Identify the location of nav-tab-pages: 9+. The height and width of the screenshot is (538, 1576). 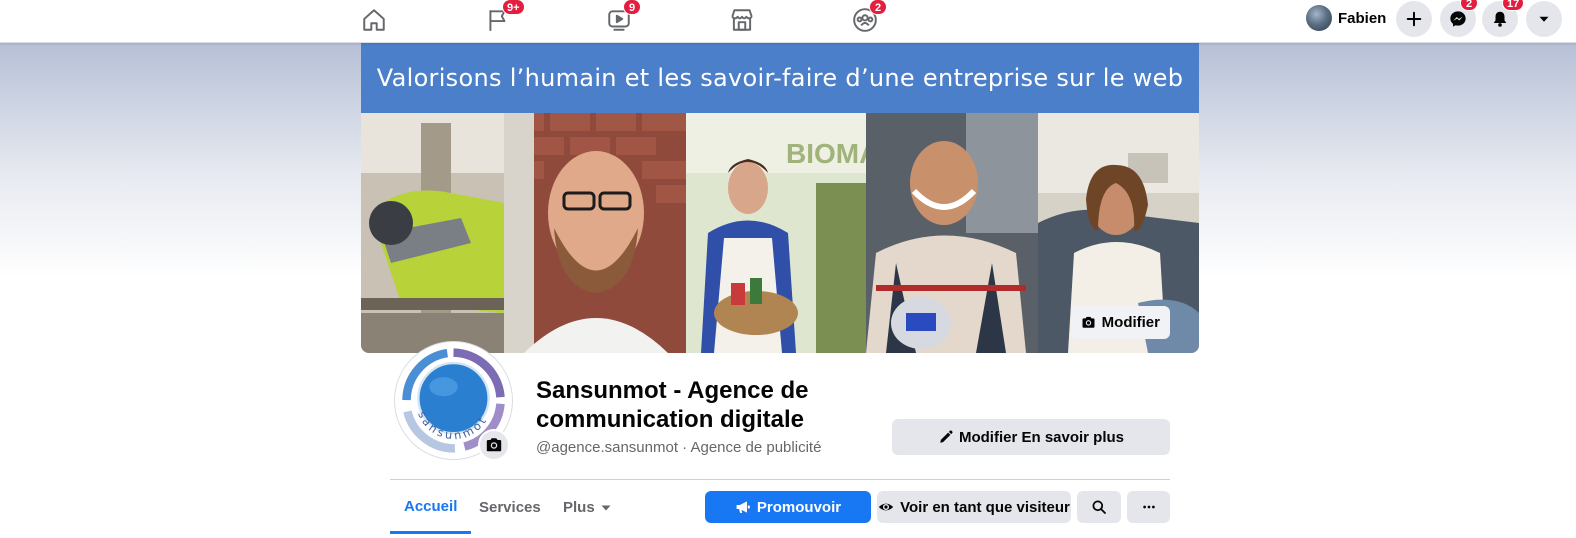
(498, 20).